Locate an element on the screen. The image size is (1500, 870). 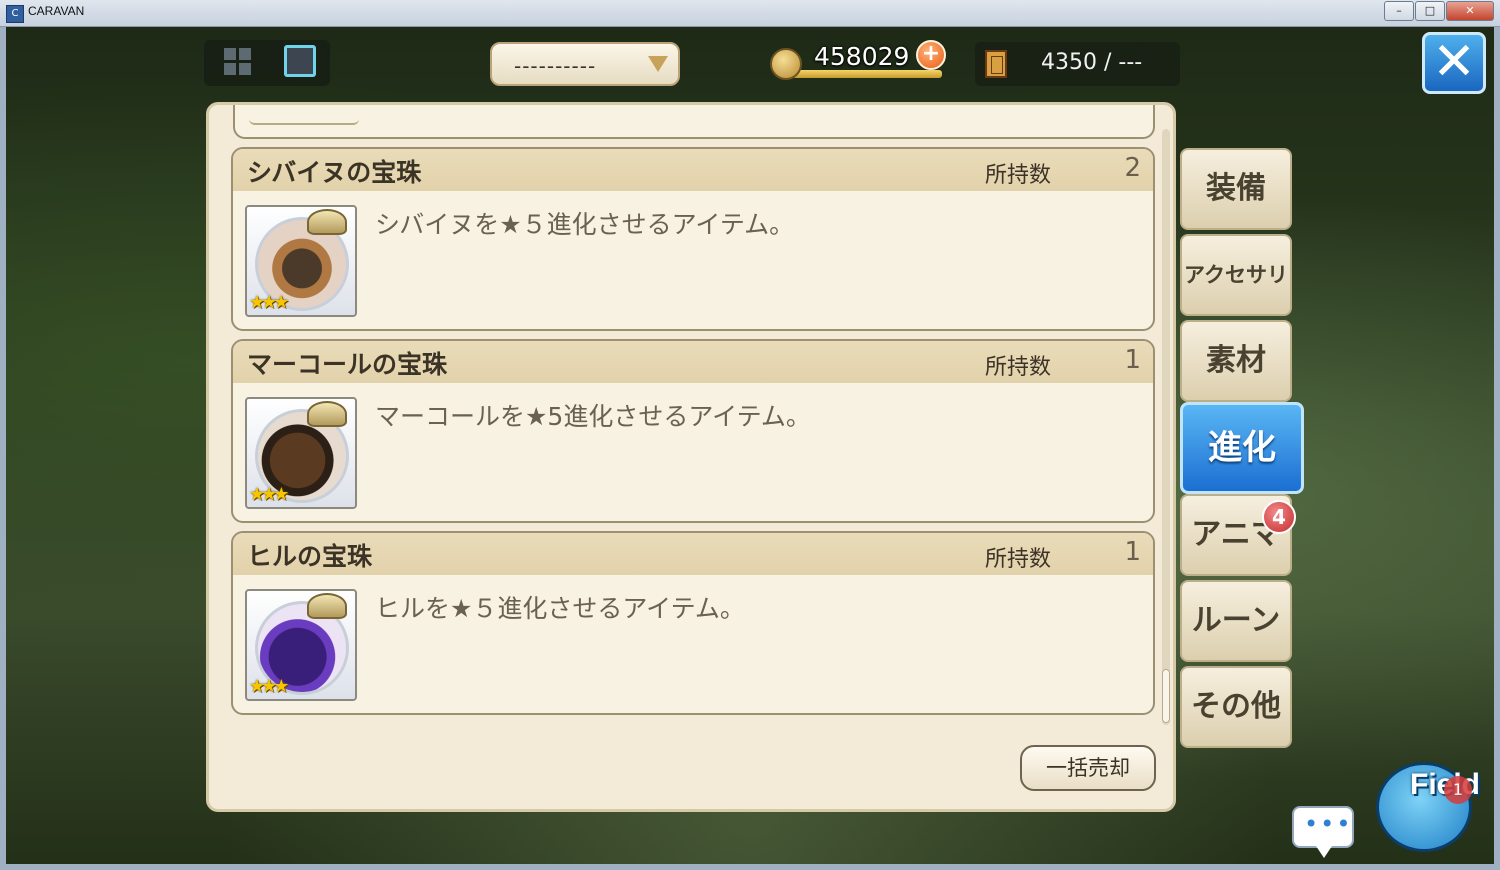
item-card: ヒルの宝珠 所持数 1 ★★★ ヒルを★５進化させるアイテム。 is located at coordinates (693, 623).